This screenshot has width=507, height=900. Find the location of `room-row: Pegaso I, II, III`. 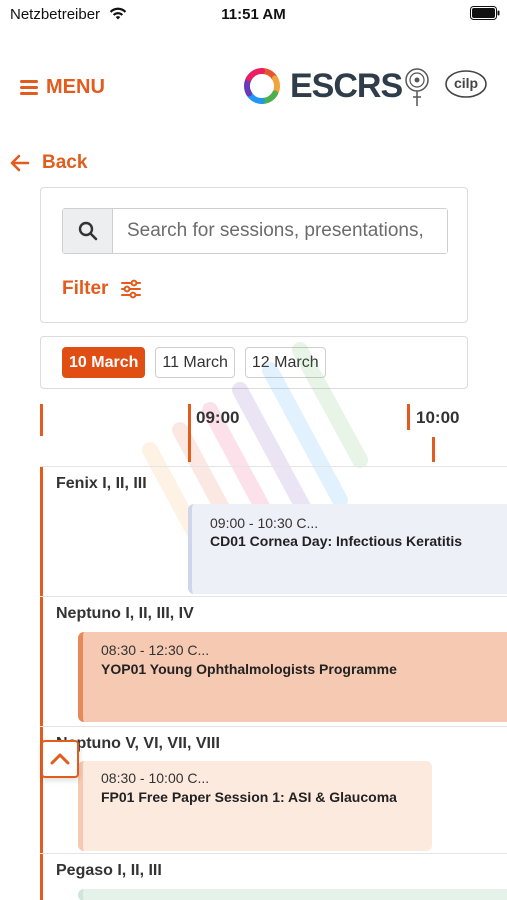

room-row: Pegaso I, II, III is located at coordinates (273, 876).